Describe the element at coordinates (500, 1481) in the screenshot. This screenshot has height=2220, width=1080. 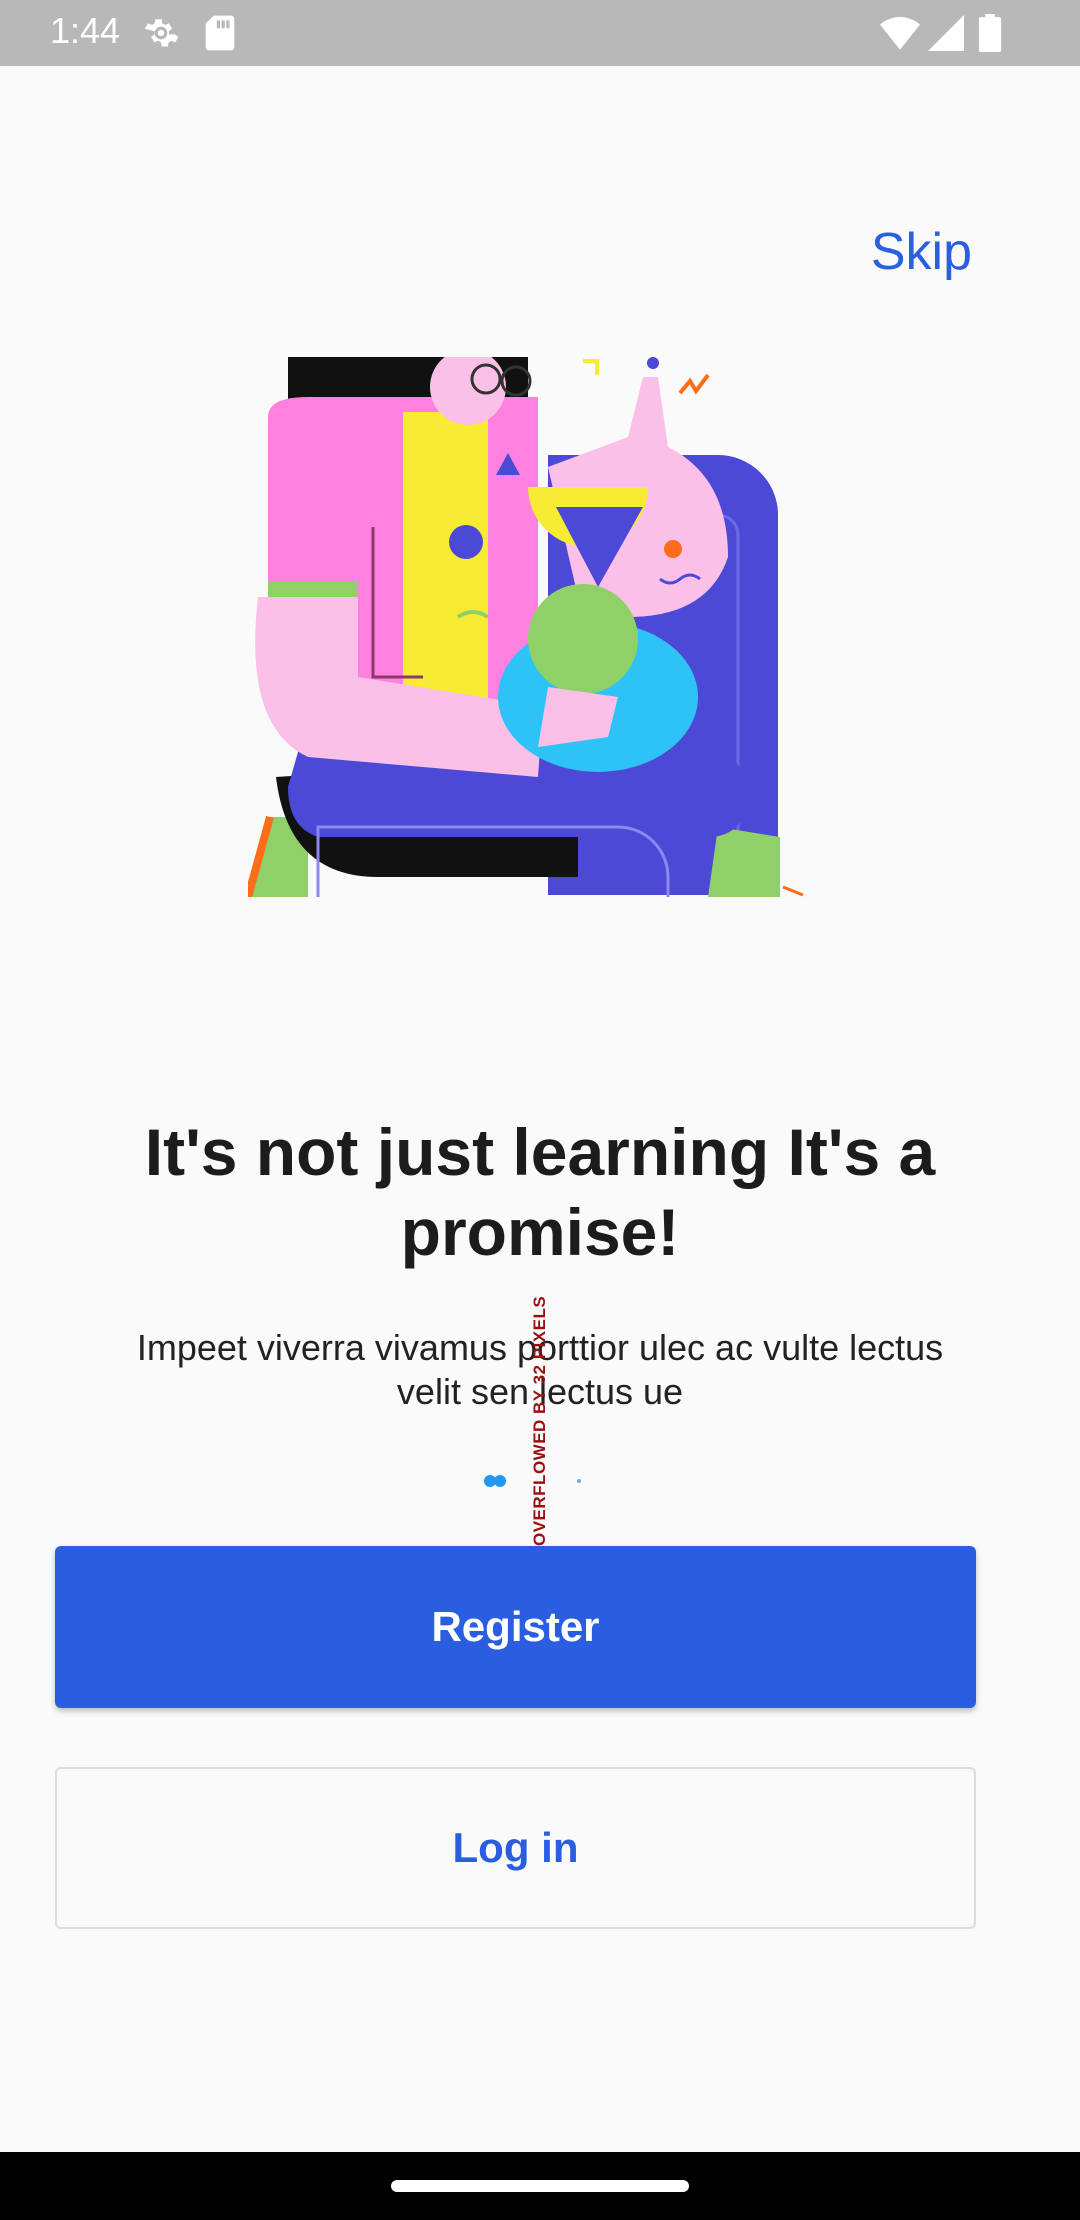
I see `page-dot-active-trail` at that location.